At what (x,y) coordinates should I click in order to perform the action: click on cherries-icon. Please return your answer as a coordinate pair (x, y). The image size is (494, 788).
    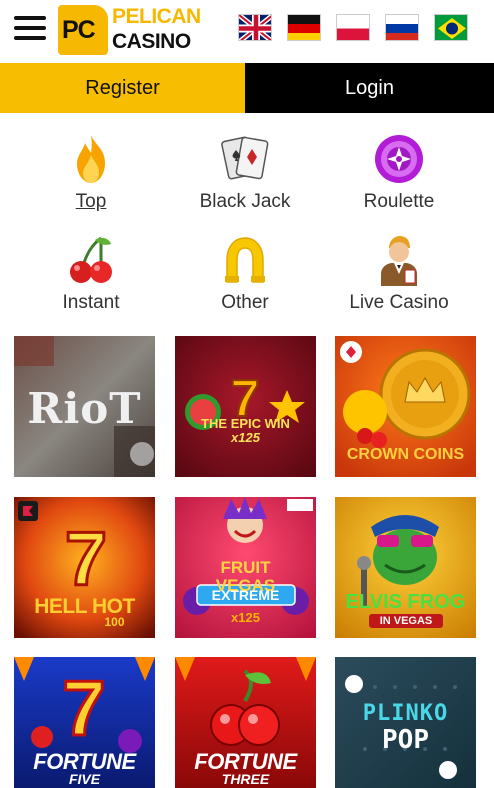
    Looking at the image, I should click on (91, 259).